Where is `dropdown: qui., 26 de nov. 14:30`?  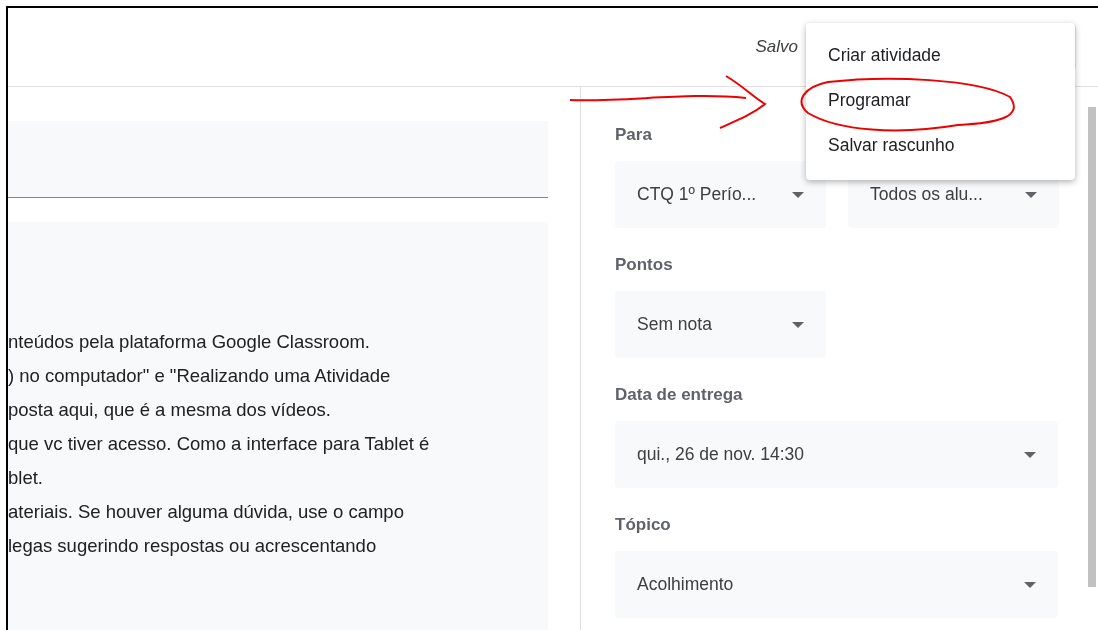 dropdown: qui., 26 de nov. 14:30 is located at coordinates (836, 454).